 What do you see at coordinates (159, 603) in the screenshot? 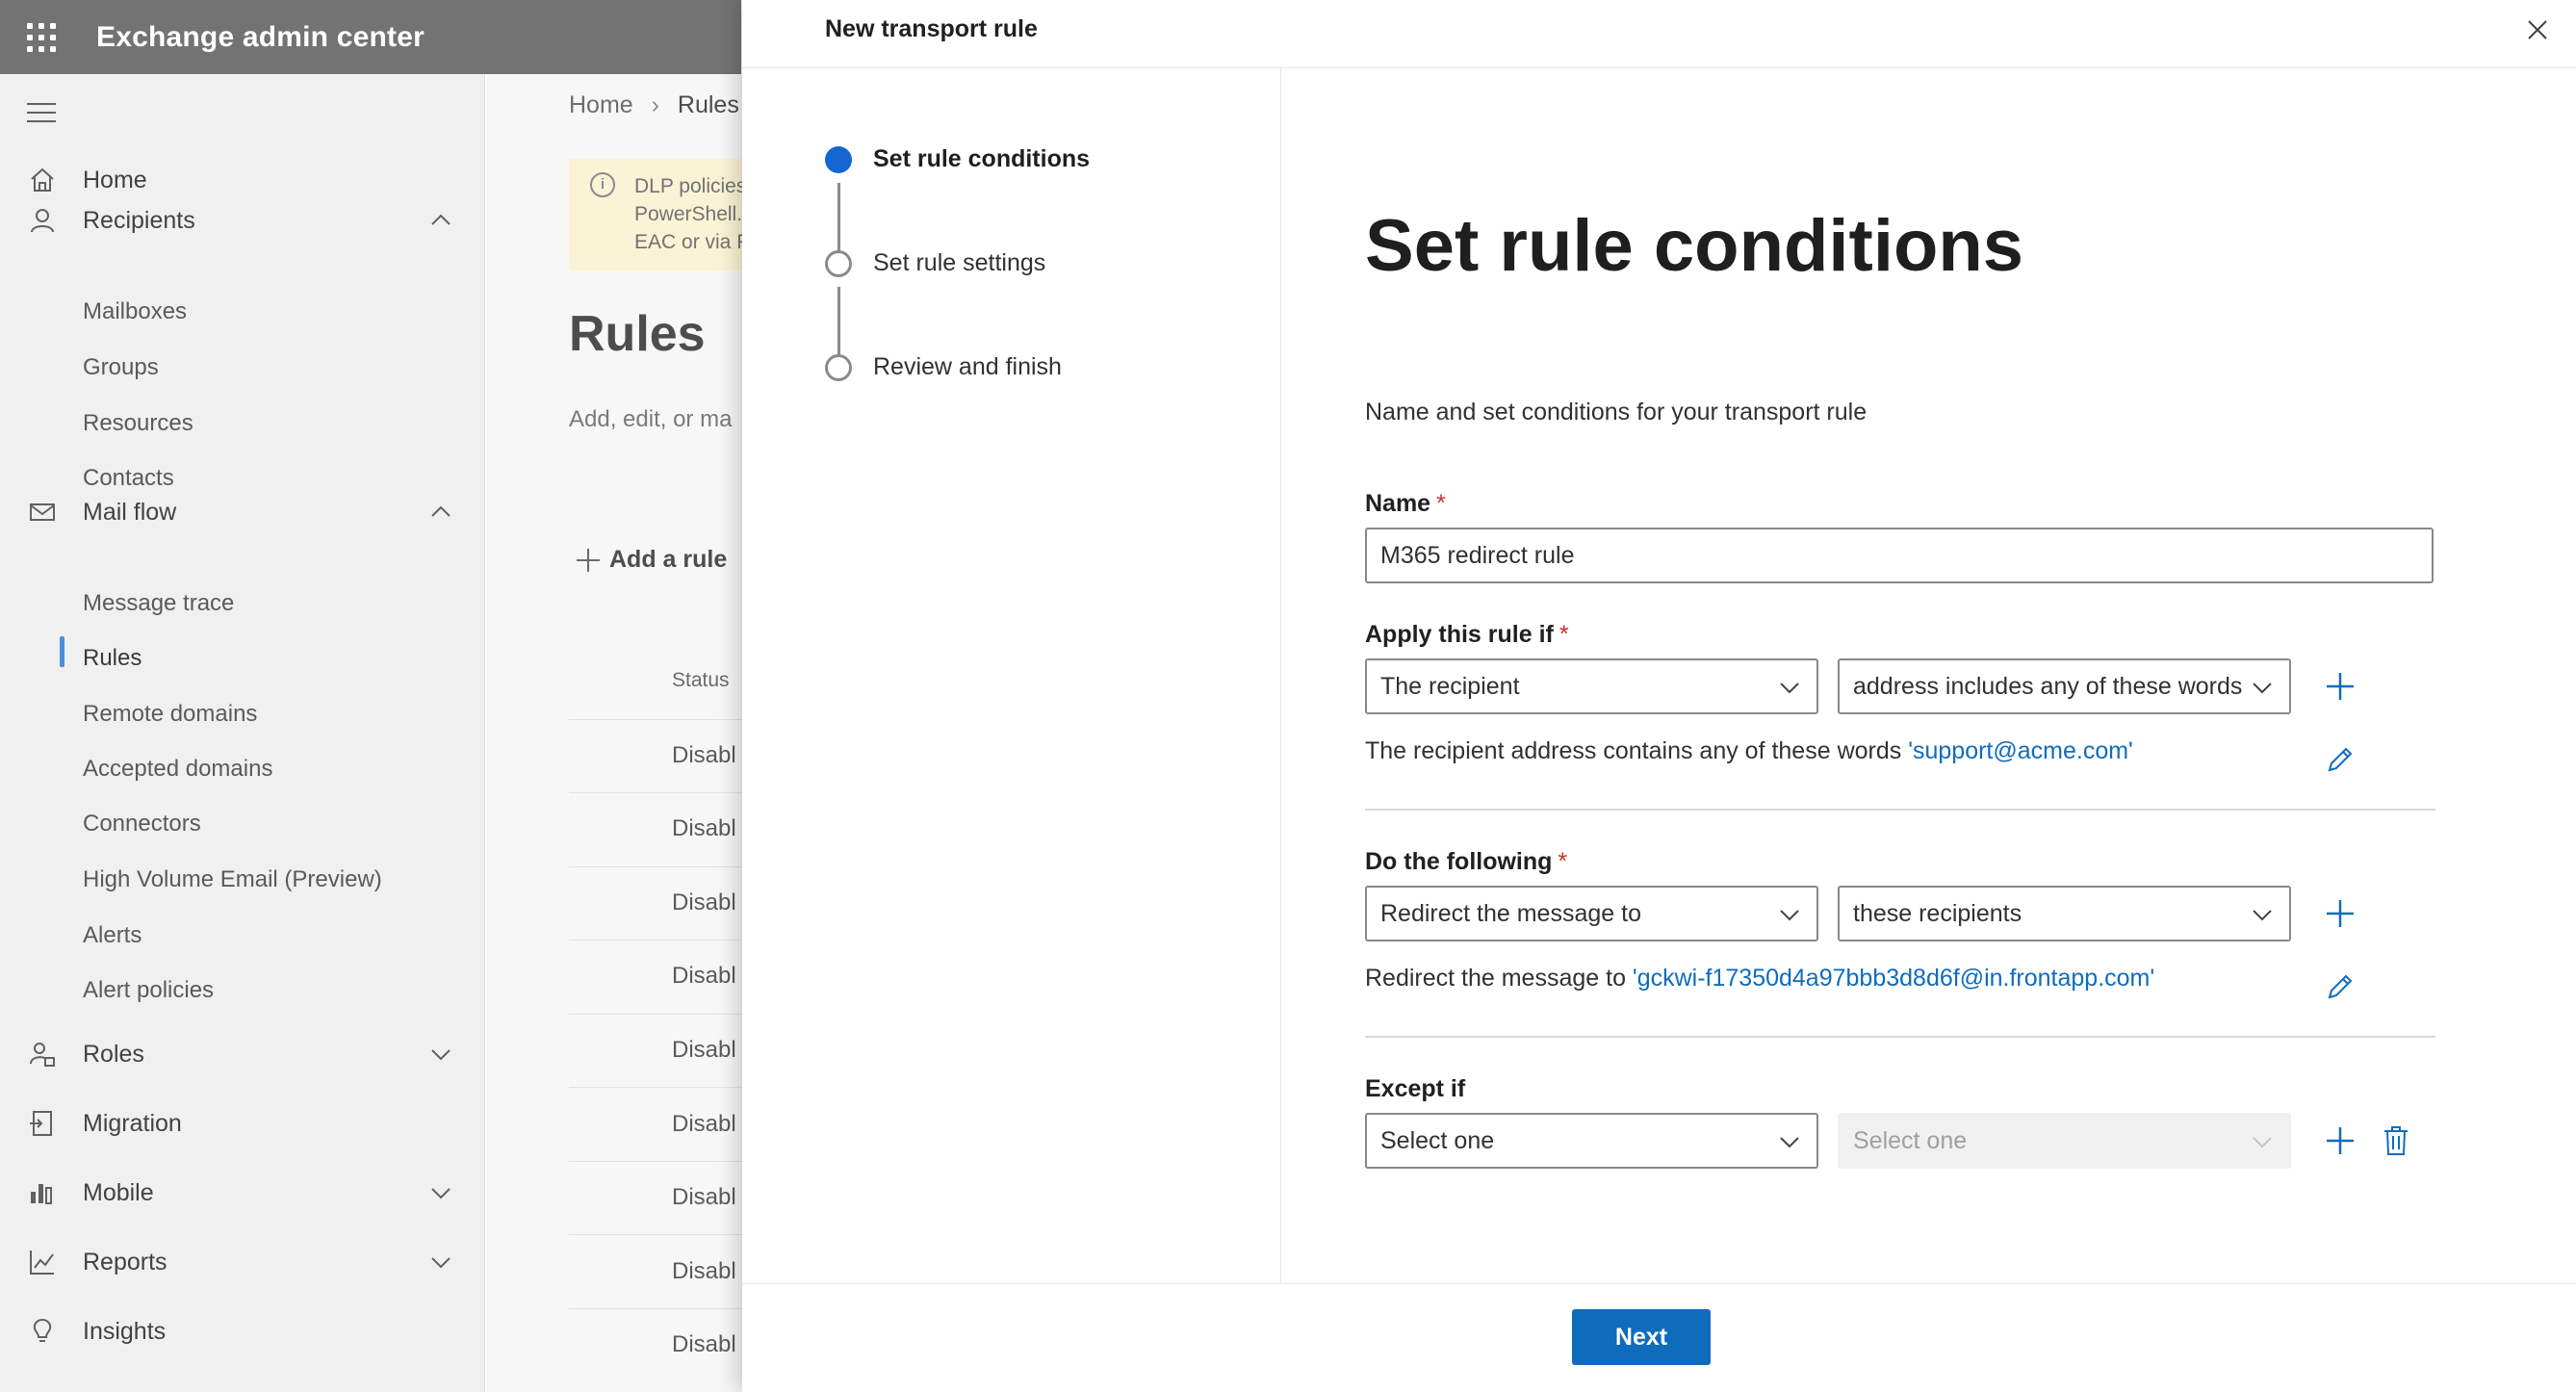
I see `sidebar-item-message-trace: Message trace` at bounding box center [159, 603].